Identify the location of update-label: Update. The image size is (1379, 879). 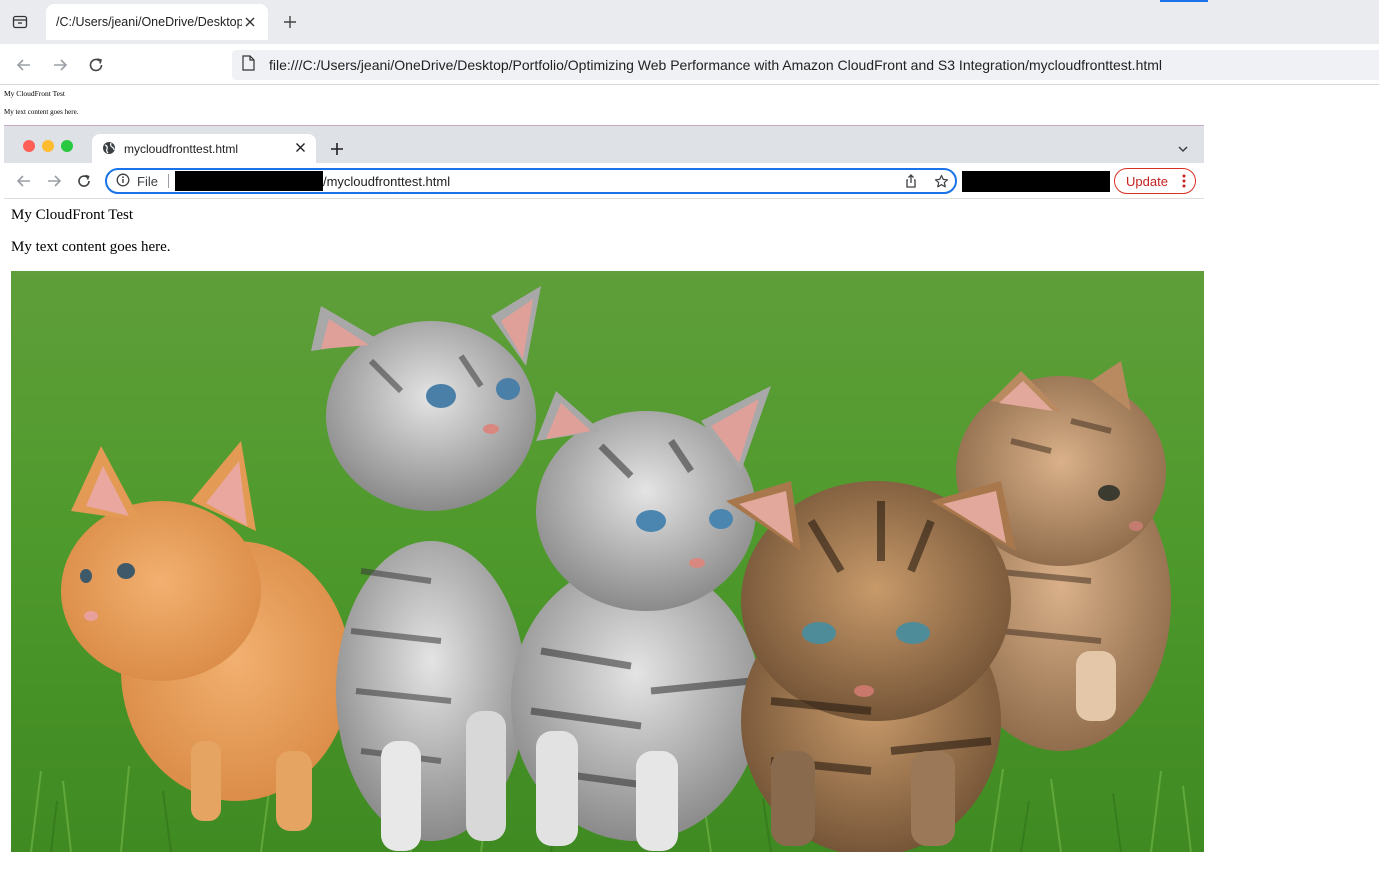
(1147, 181).